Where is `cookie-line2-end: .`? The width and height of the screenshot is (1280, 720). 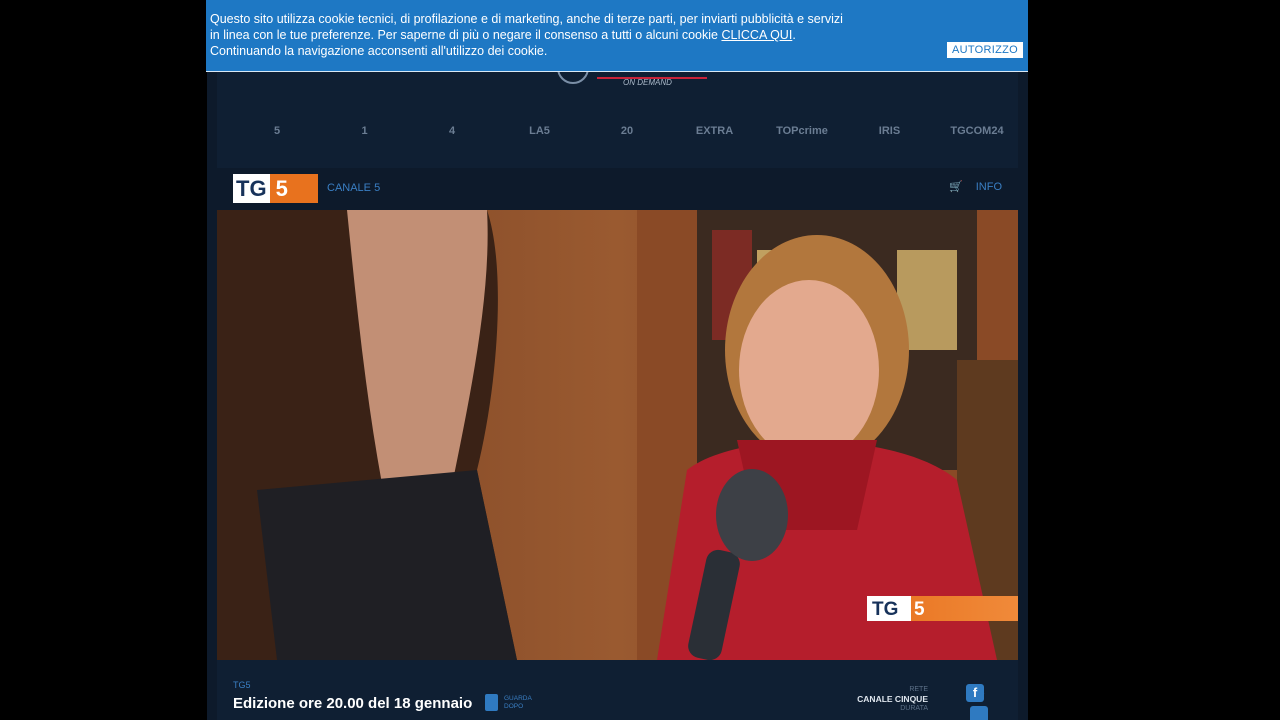 cookie-line2-end: . is located at coordinates (794, 35).